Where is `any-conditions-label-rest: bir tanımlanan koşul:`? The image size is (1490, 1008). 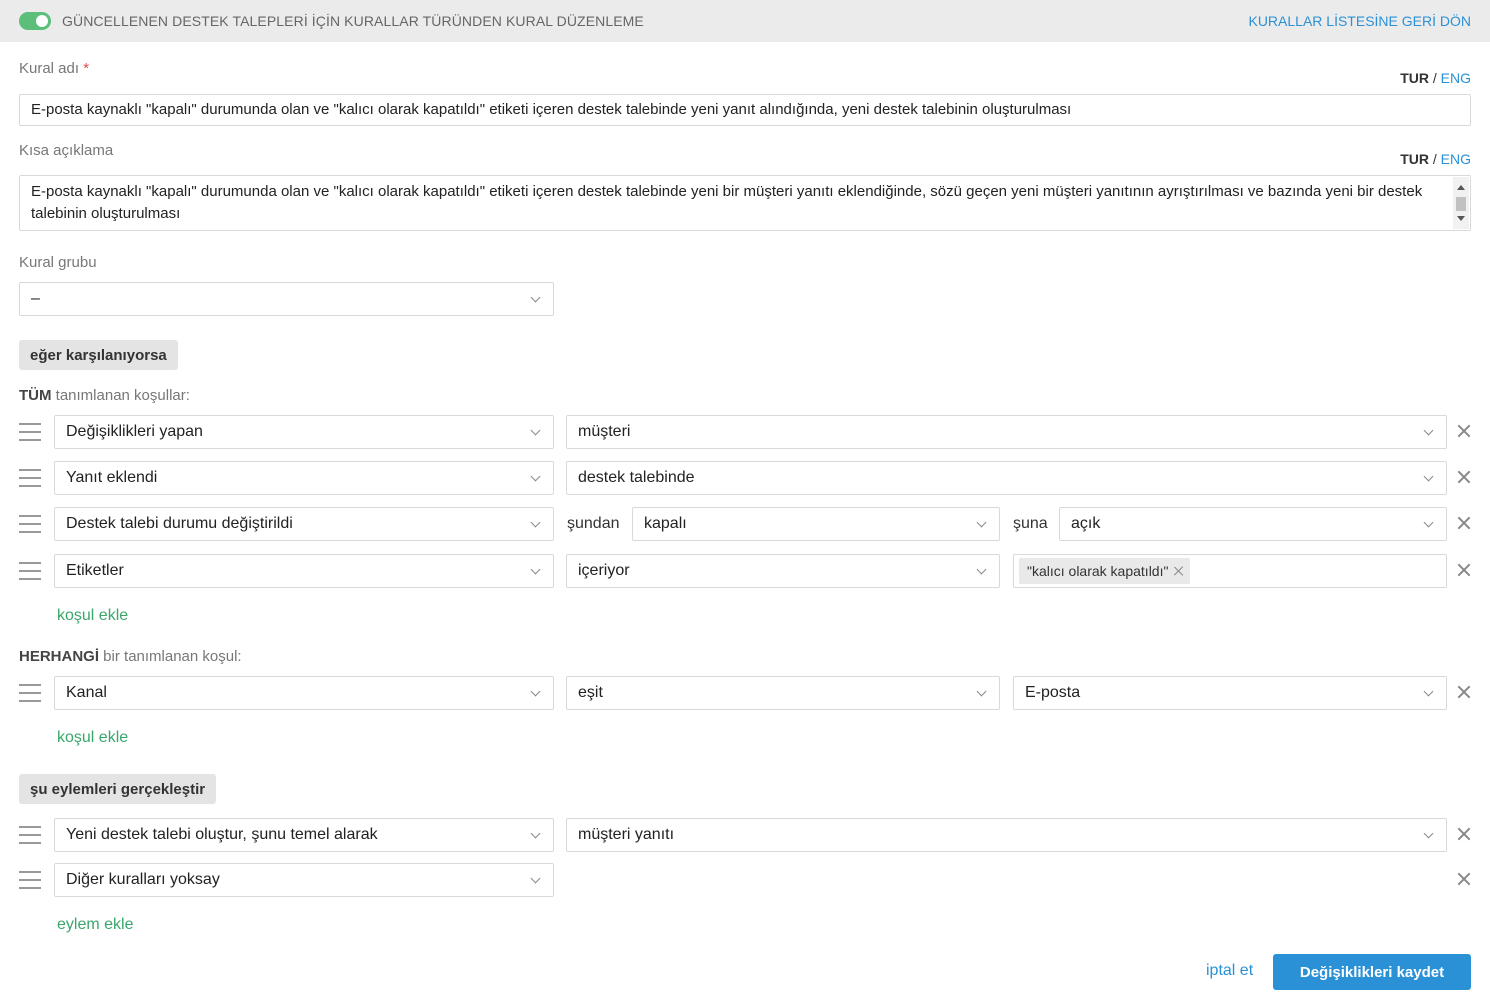
any-conditions-label-rest: bir tanımlanan koşul: is located at coordinates (170, 656).